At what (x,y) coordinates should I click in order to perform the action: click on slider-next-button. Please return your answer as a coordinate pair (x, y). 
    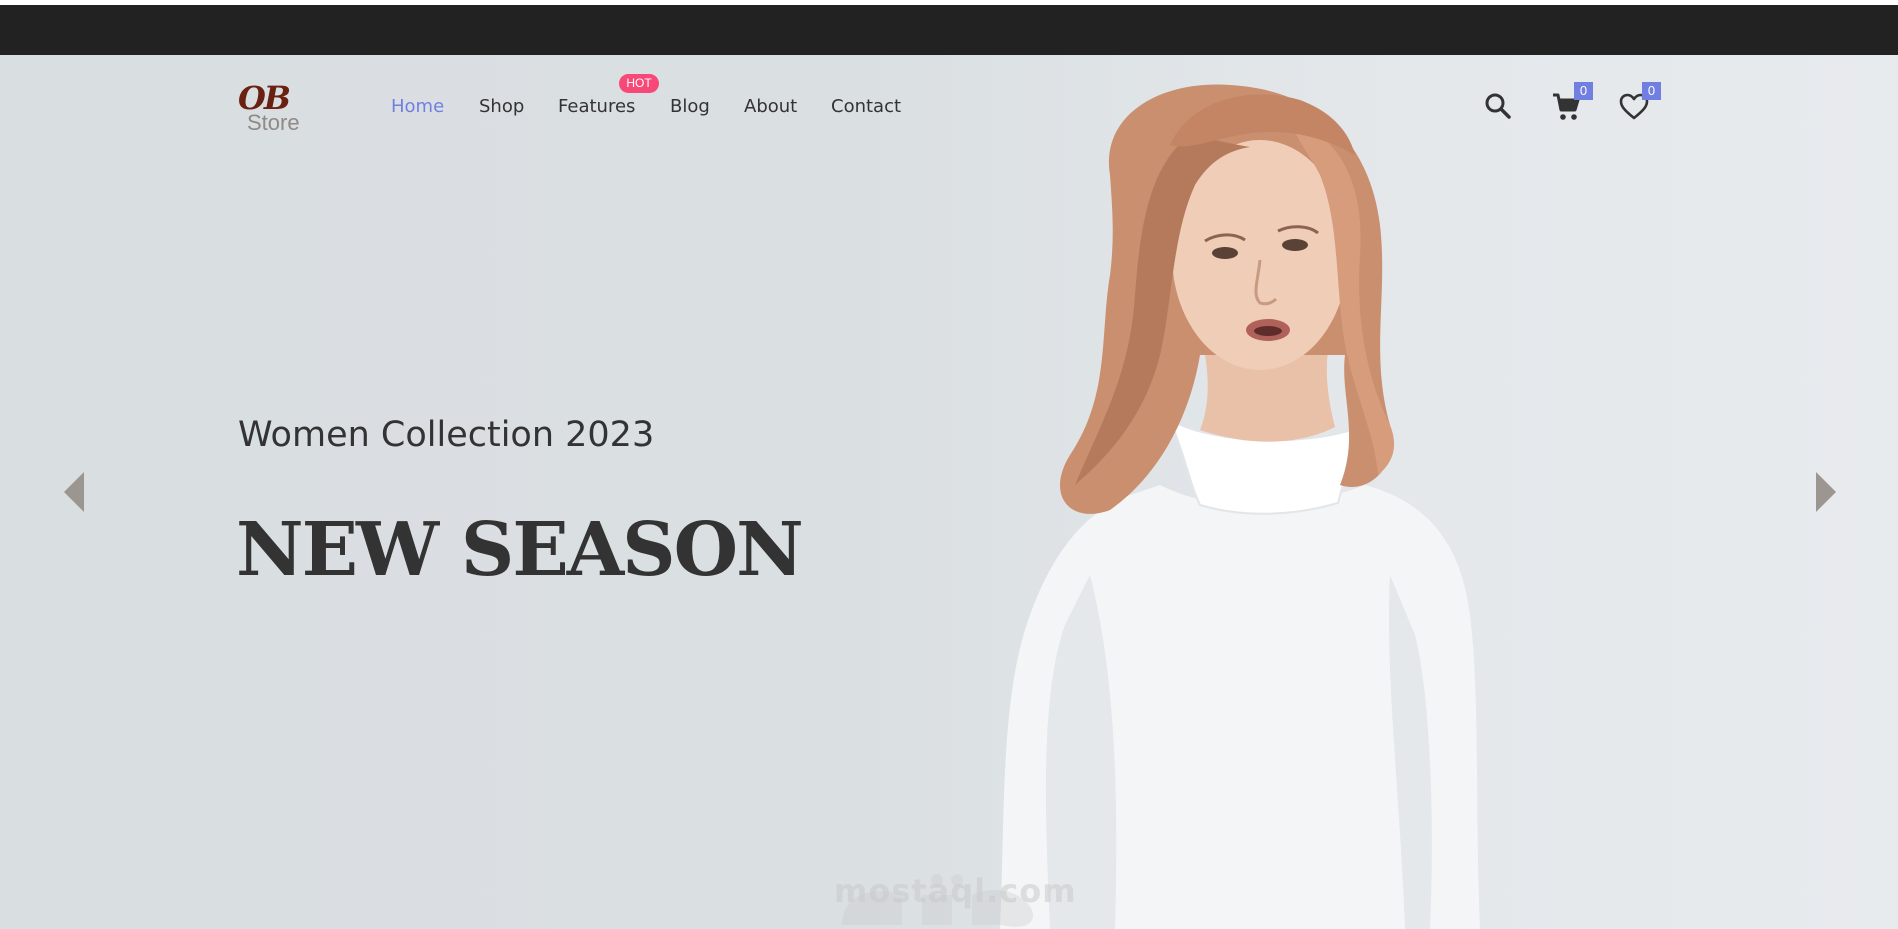
    Looking at the image, I should click on (1826, 492).